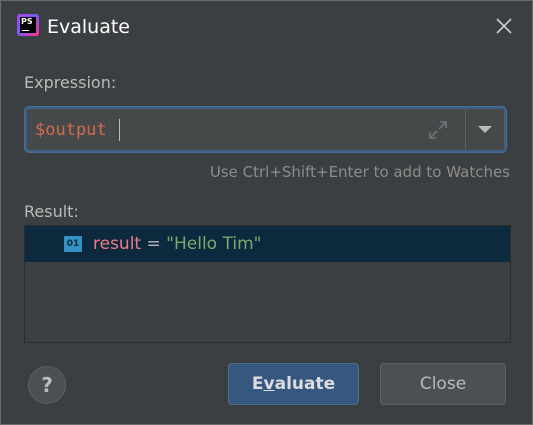 The image size is (533, 425). What do you see at coordinates (266, 27) in the screenshot?
I see `title-bar: PS Evaluate` at bounding box center [266, 27].